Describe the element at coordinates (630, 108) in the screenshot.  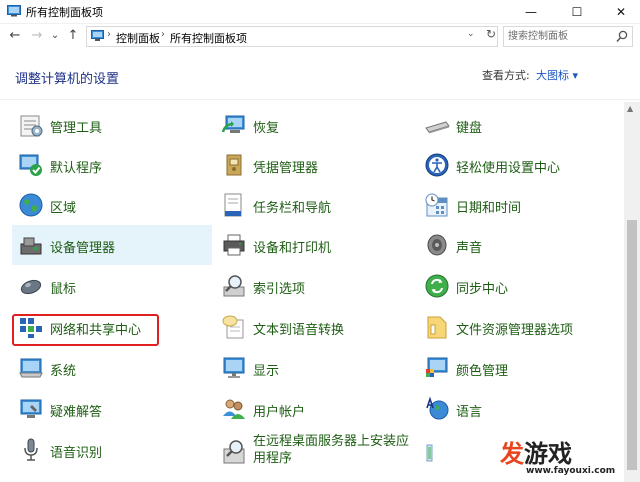
I see `scroll-up-icon: ▲` at that location.